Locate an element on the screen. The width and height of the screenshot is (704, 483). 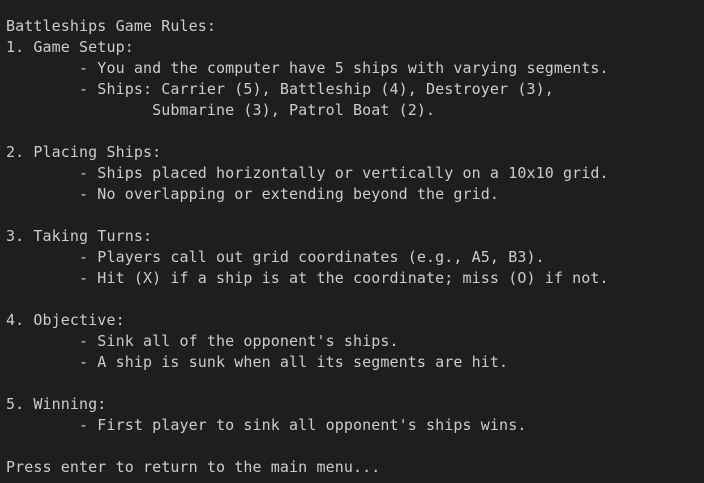
section-heading-placing-ships: 2. Placing Ships: is located at coordinates (84, 152).